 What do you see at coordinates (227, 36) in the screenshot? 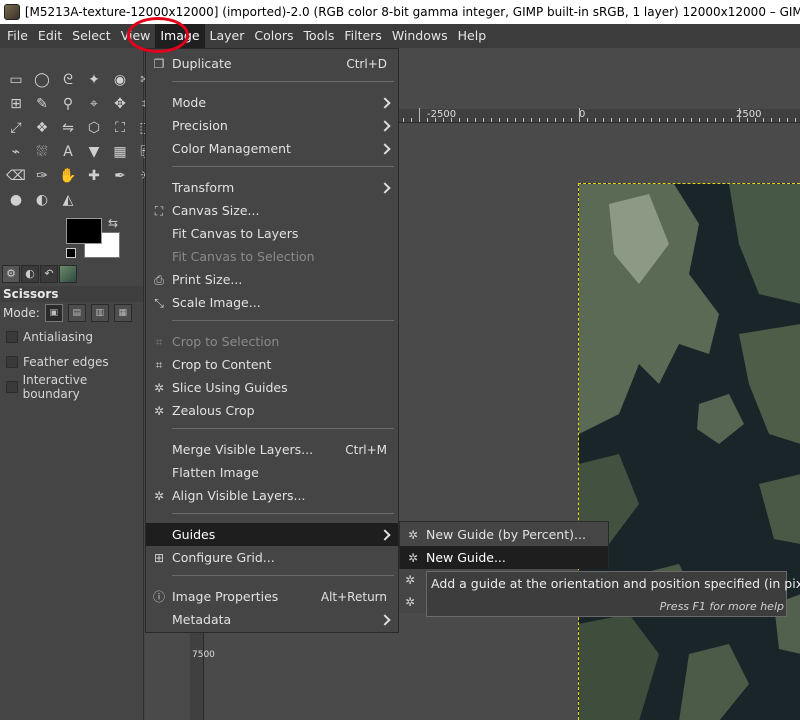
I see `menu-layer: Layer` at bounding box center [227, 36].